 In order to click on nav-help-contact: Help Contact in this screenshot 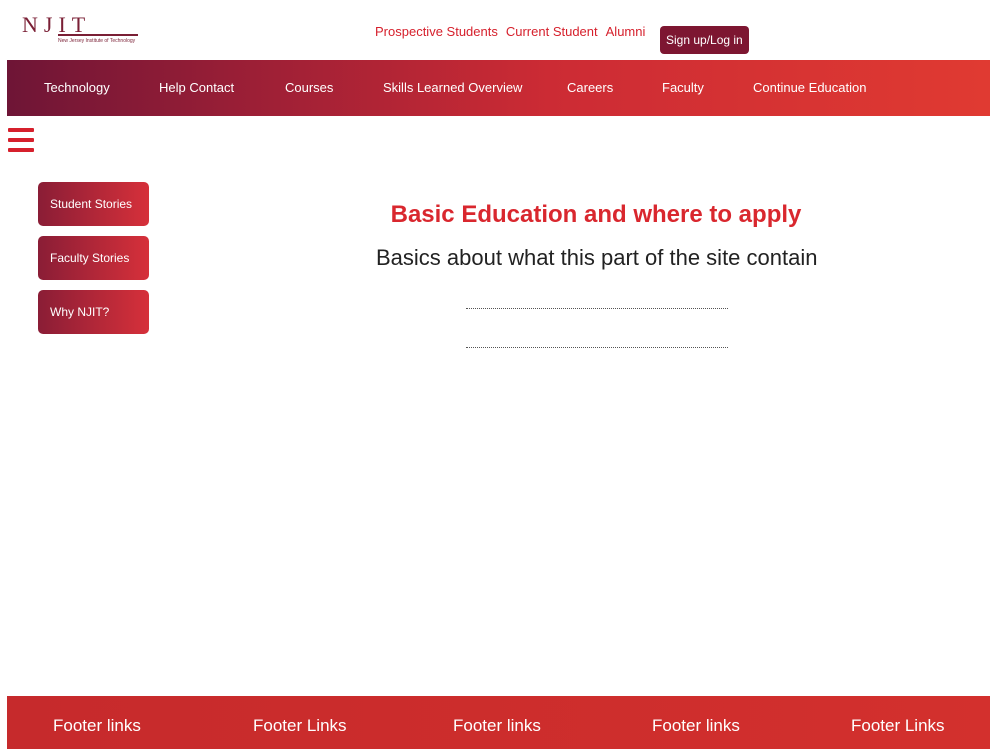, I will do `click(196, 87)`.